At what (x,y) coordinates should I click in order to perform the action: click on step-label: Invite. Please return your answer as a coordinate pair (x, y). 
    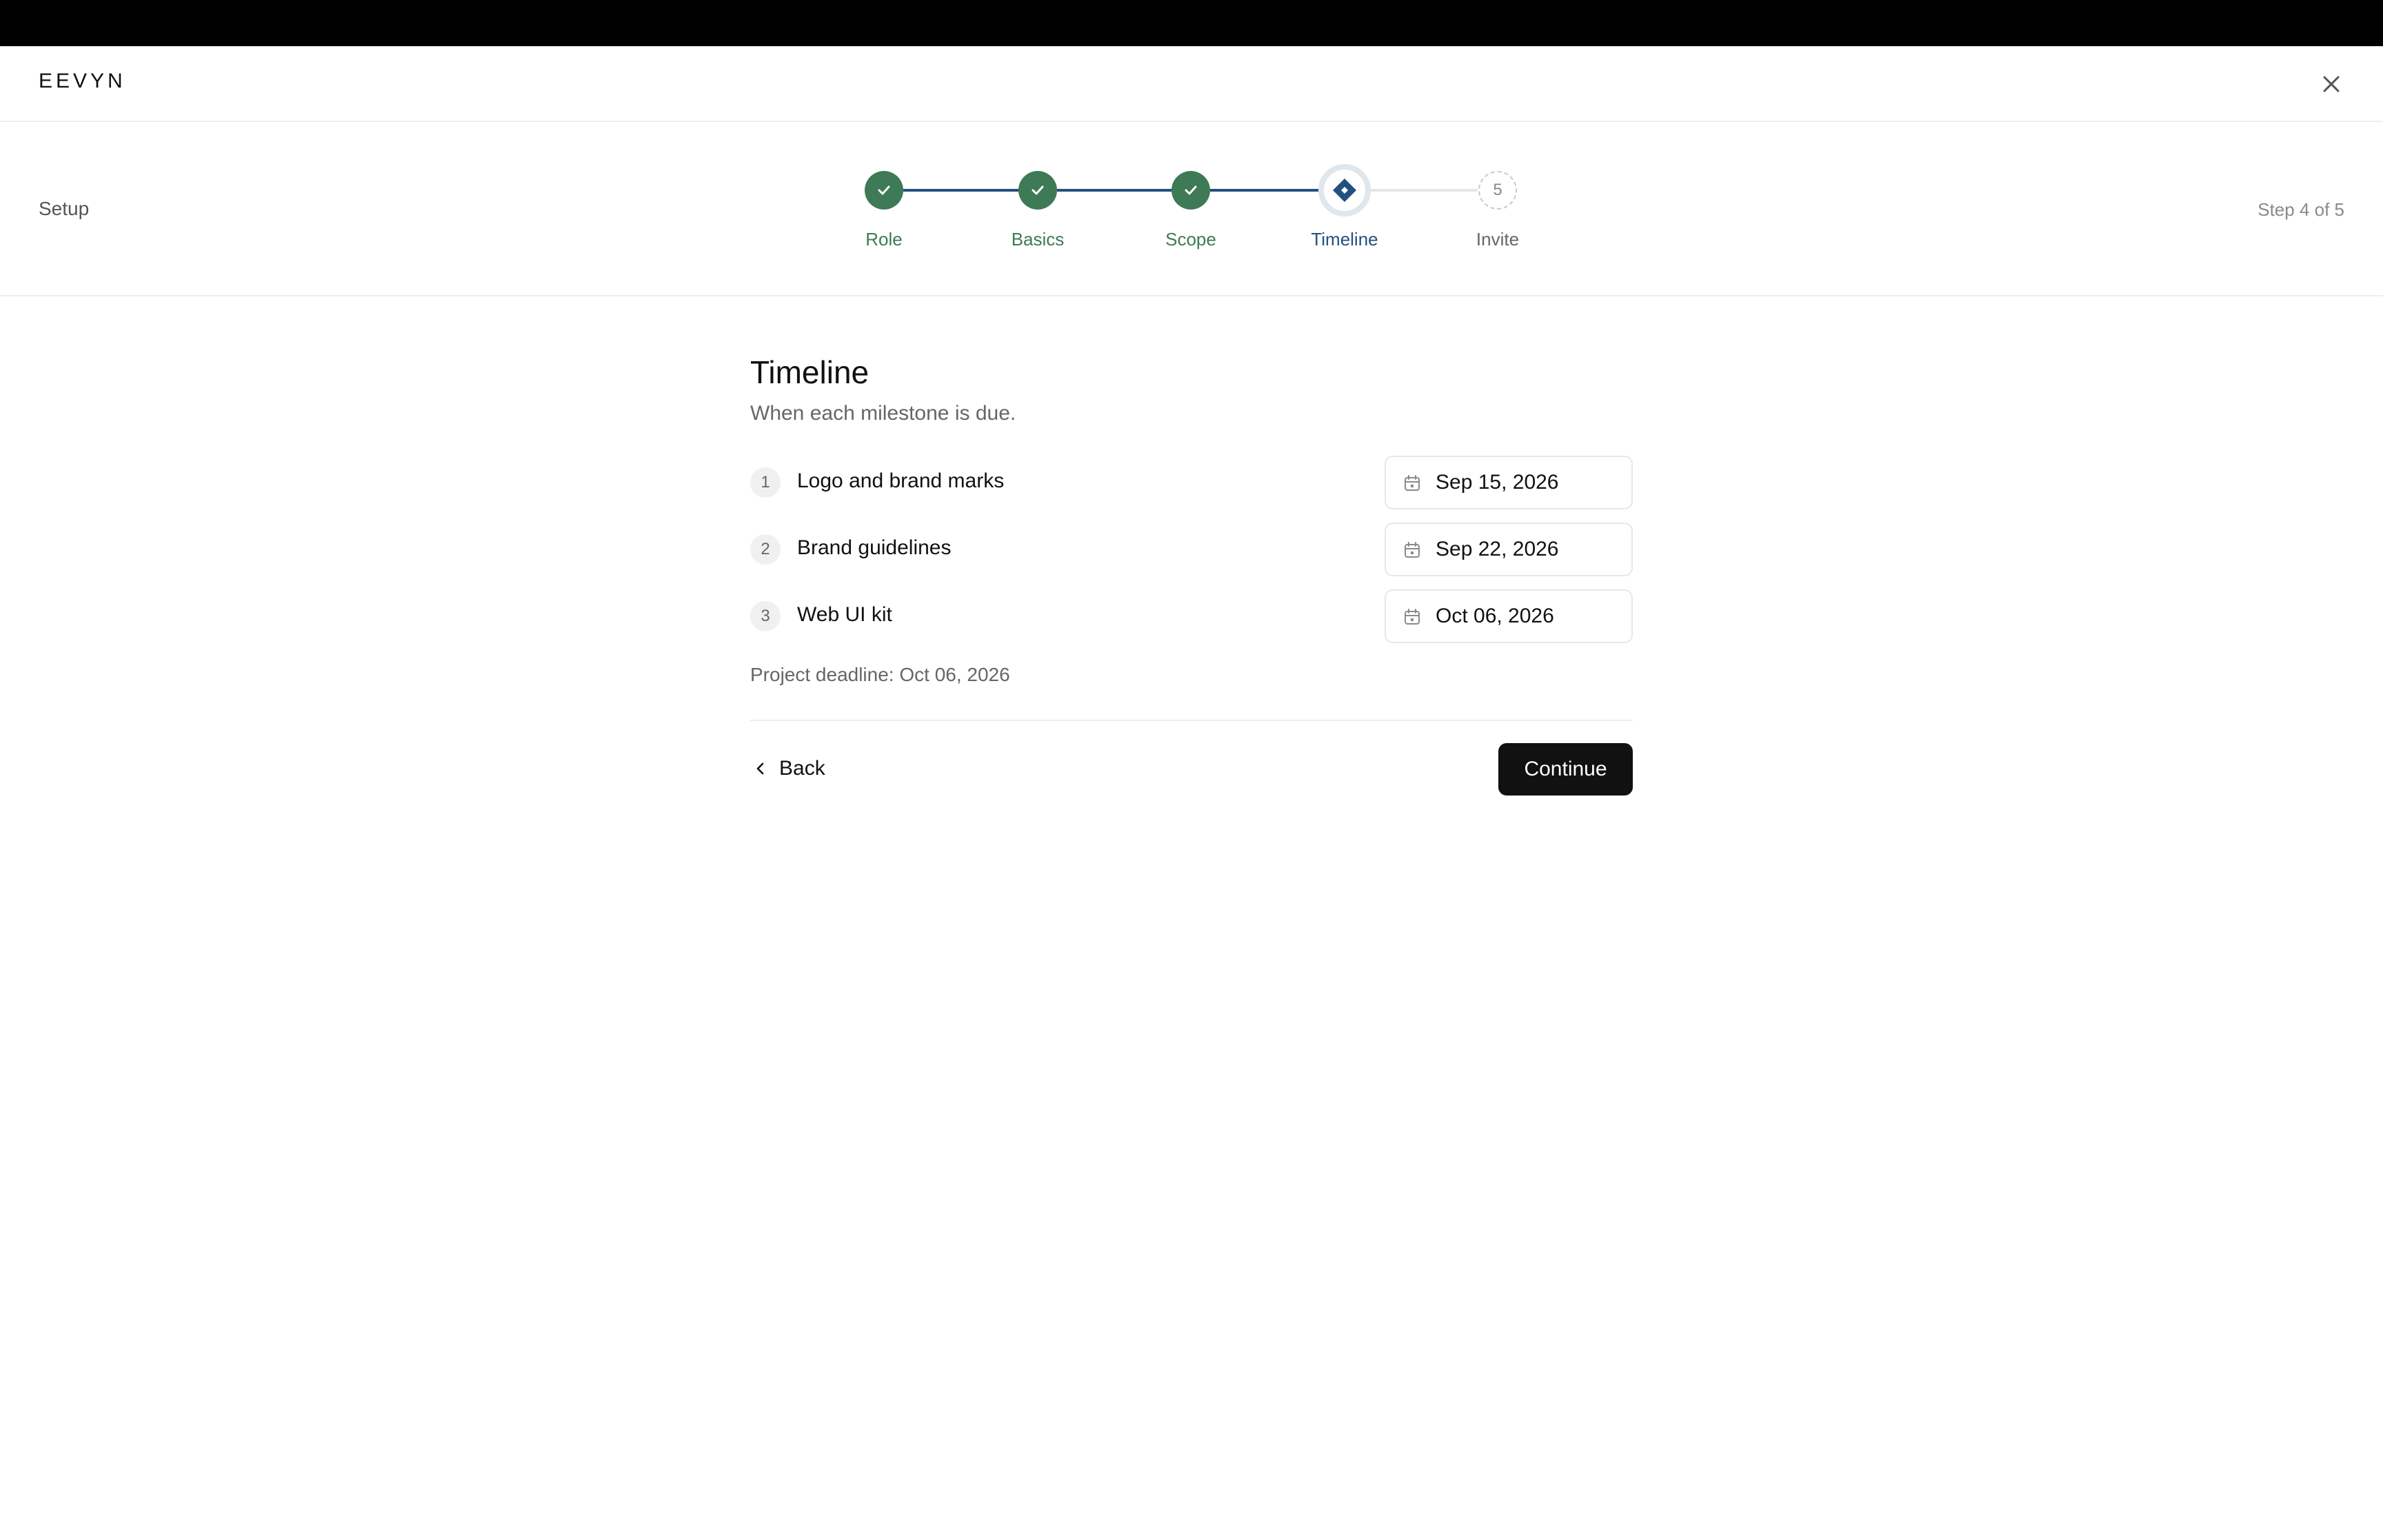
    Looking at the image, I should click on (1498, 240).